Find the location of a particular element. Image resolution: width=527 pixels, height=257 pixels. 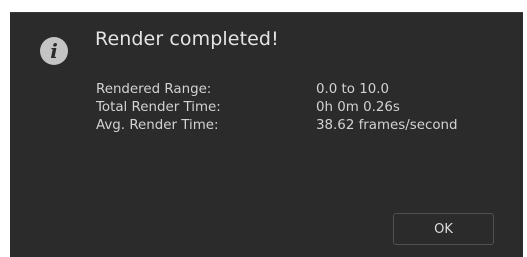

stat-value: 0.0 to 10.0 is located at coordinates (353, 89).